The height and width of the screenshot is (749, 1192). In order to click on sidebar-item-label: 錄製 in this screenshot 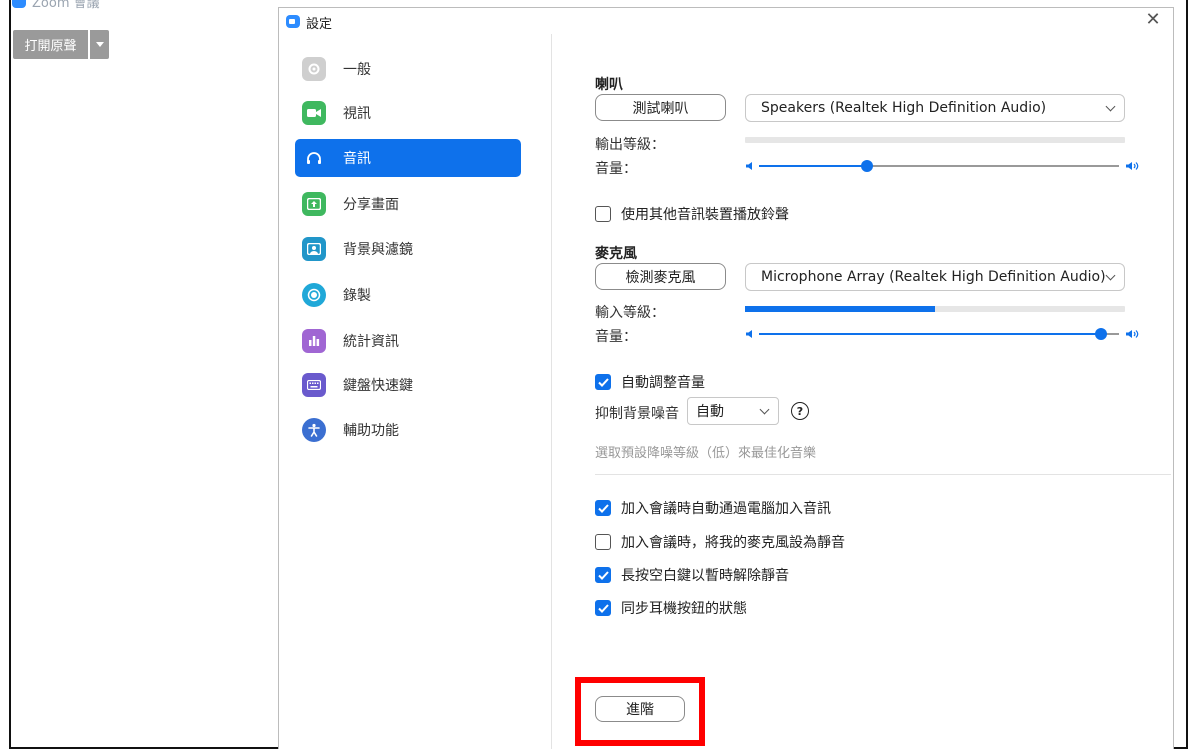, I will do `click(357, 296)`.